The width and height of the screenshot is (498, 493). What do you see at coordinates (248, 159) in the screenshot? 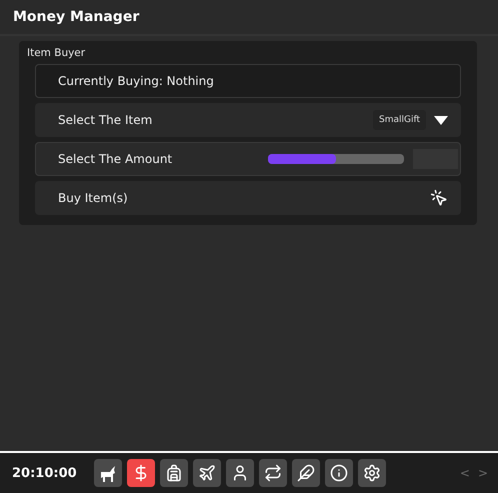
I see `slider-row: Select The Amount` at bounding box center [248, 159].